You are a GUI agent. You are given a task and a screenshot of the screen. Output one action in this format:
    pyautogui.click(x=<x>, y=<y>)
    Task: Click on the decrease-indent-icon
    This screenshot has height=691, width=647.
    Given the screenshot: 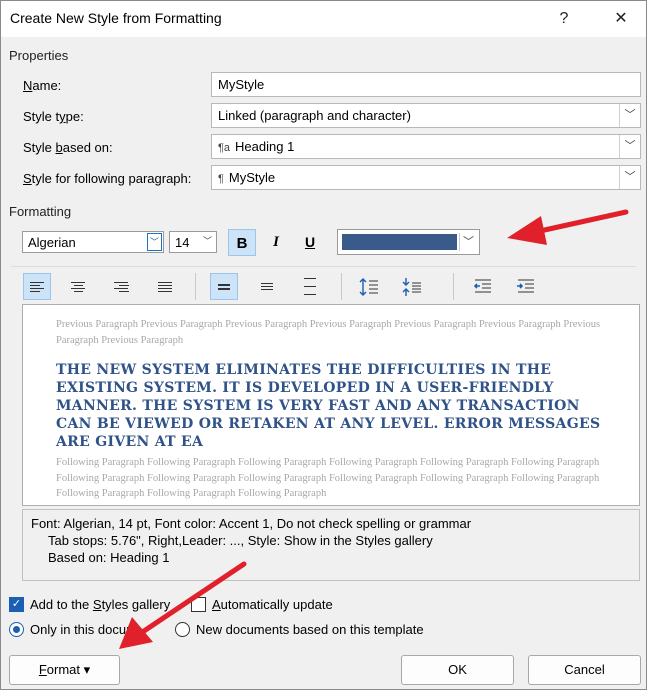 What is the action you would take?
    pyautogui.click(x=483, y=286)
    